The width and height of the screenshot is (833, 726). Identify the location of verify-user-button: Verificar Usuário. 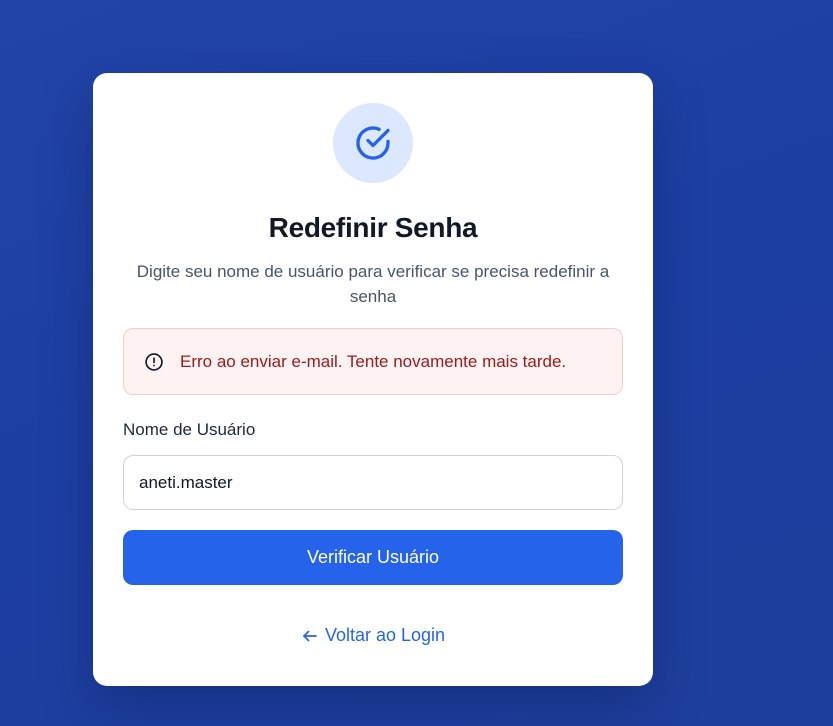
(373, 557).